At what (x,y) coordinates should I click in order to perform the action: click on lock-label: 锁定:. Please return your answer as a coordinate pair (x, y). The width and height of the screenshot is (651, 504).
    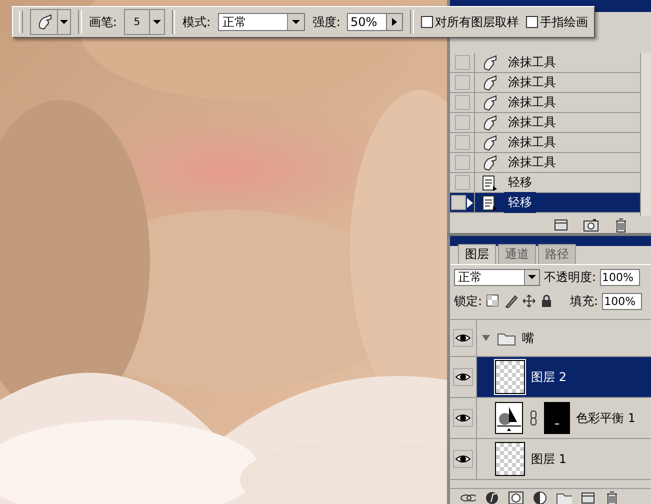
    Looking at the image, I should click on (468, 301).